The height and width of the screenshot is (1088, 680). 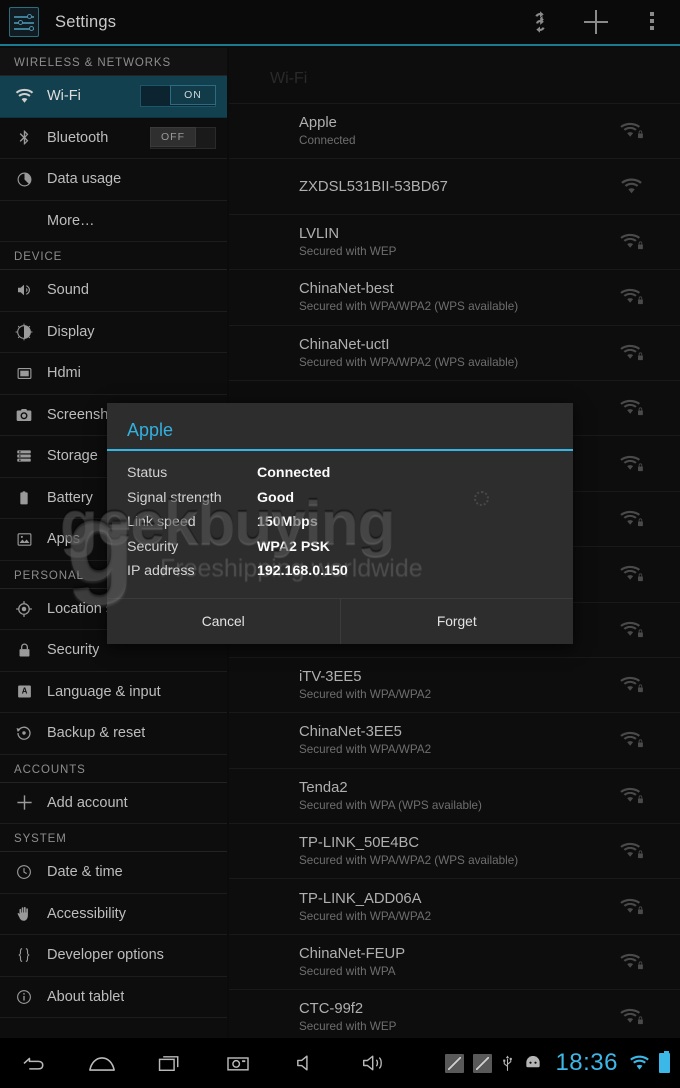 What do you see at coordinates (294, 473) in the screenshot?
I see `dialog-value: Connected` at bounding box center [294, 473].